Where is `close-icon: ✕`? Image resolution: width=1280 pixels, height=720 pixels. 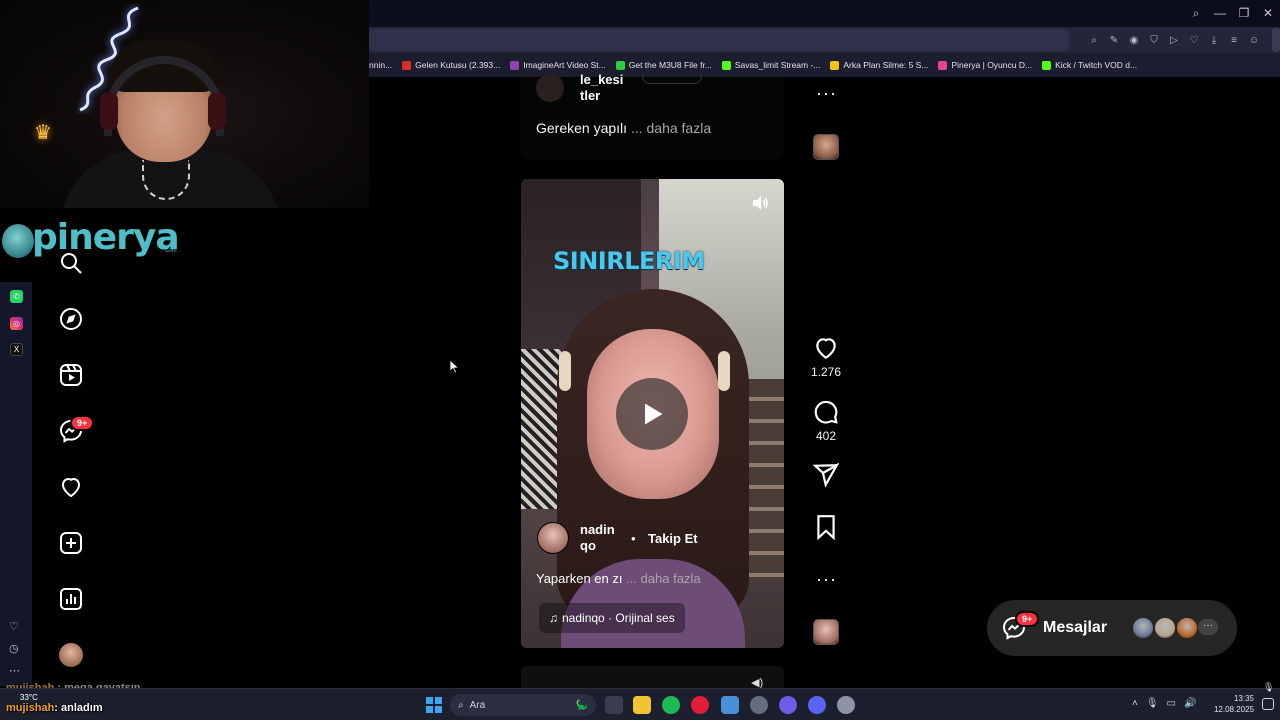 close-icon: ✕ is located at coordinates (1268, 13).